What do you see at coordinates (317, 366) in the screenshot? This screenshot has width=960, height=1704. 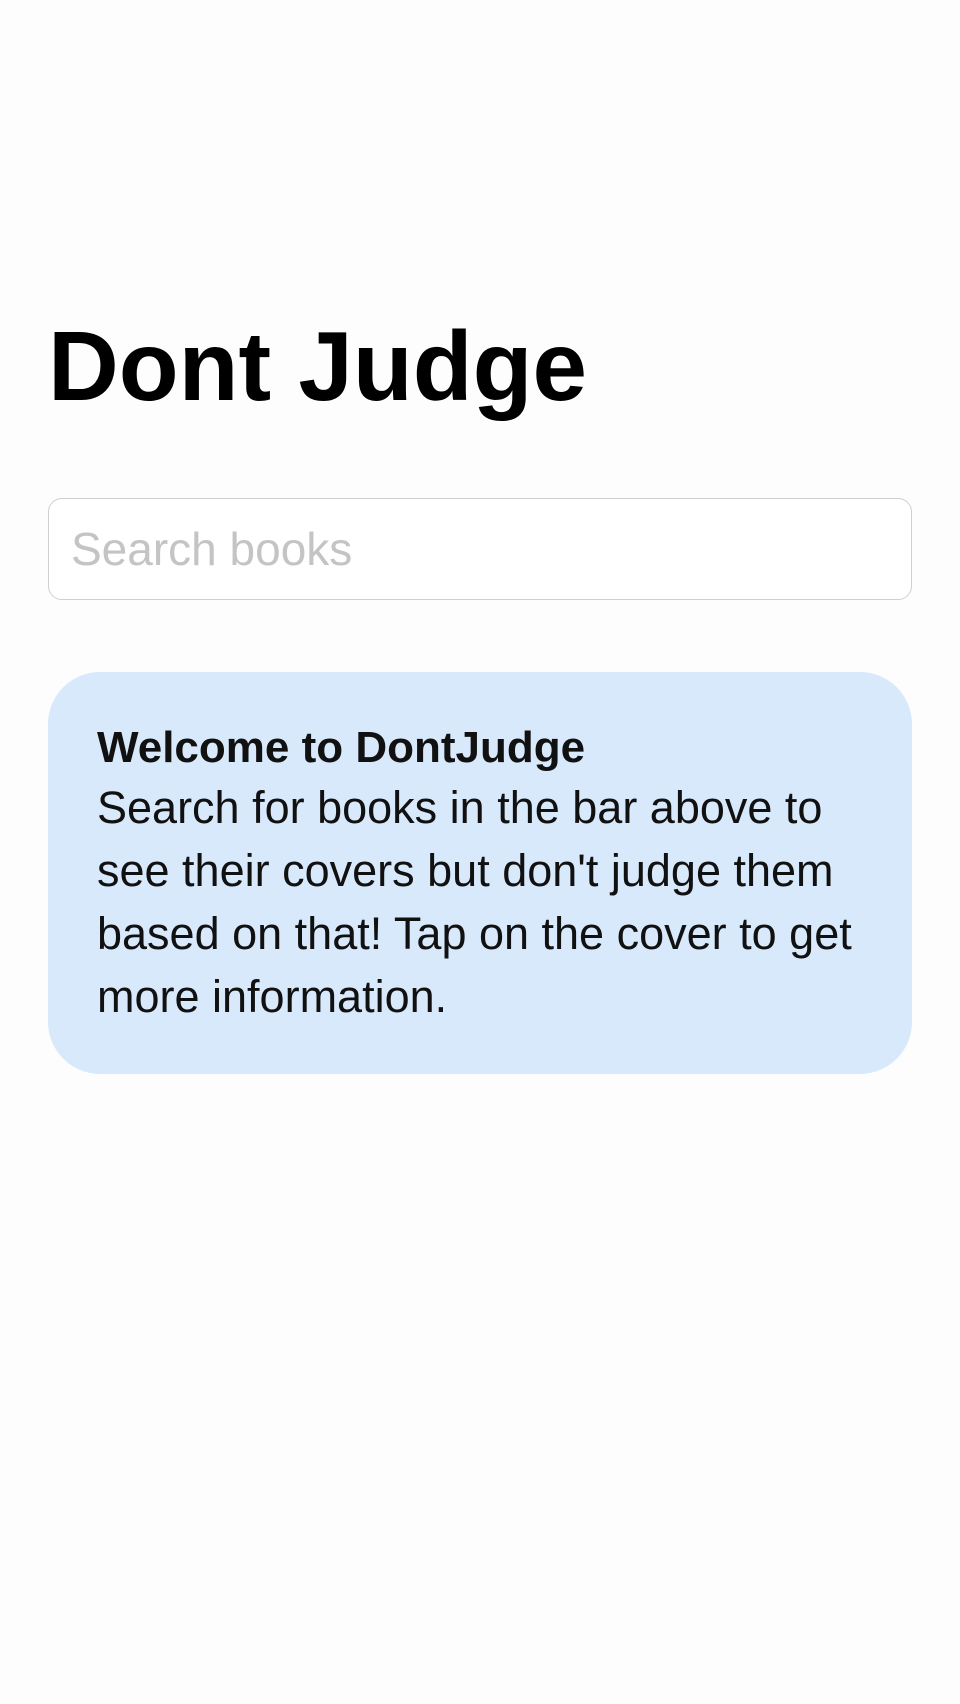 I see `page-title: Dont Judge` at bounding box center [317, 366].